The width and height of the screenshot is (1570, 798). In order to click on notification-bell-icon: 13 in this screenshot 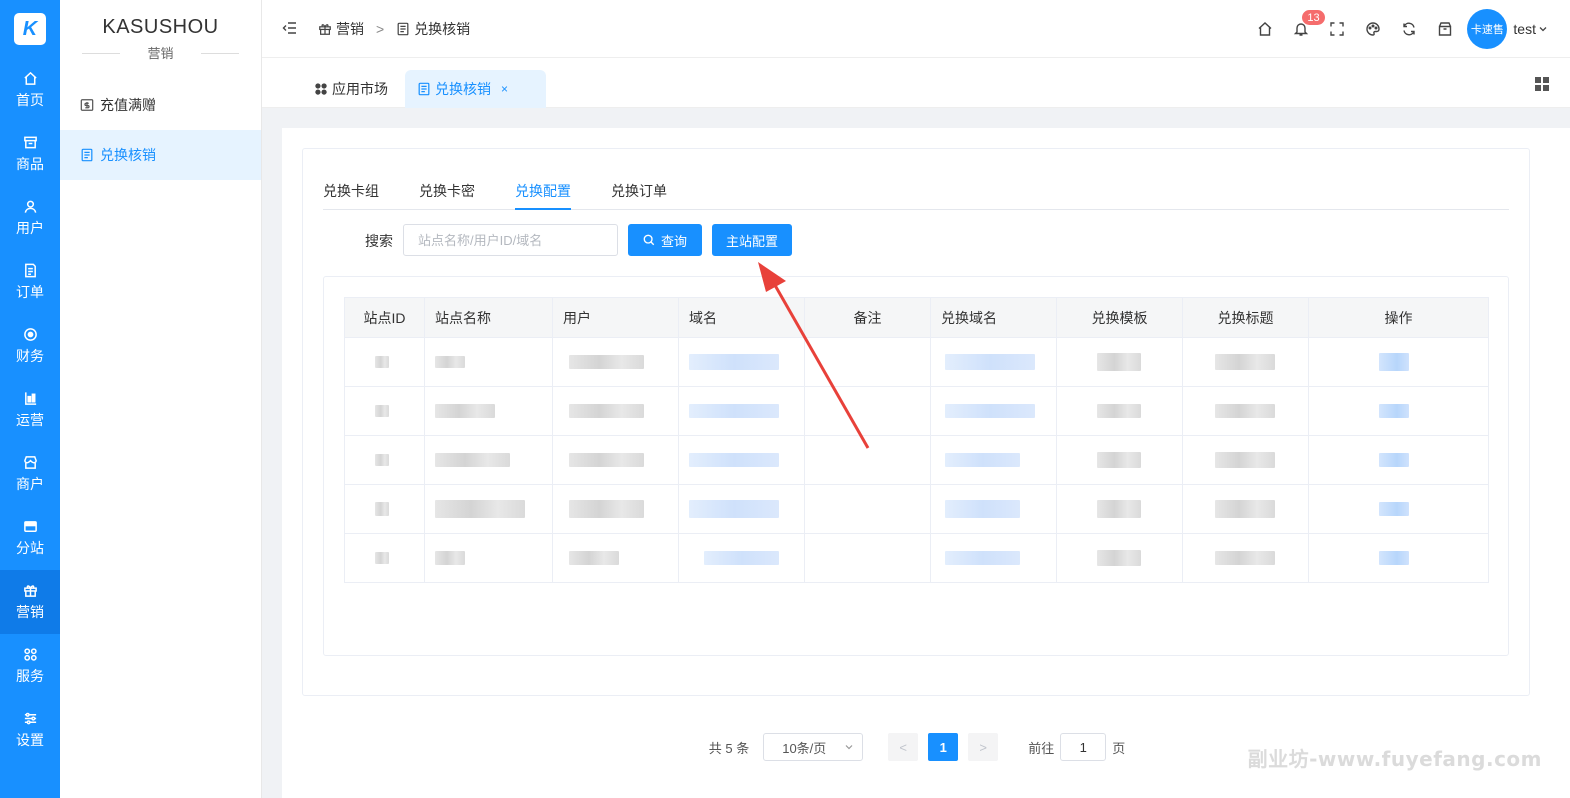, I will do `click(1304, 28)`.